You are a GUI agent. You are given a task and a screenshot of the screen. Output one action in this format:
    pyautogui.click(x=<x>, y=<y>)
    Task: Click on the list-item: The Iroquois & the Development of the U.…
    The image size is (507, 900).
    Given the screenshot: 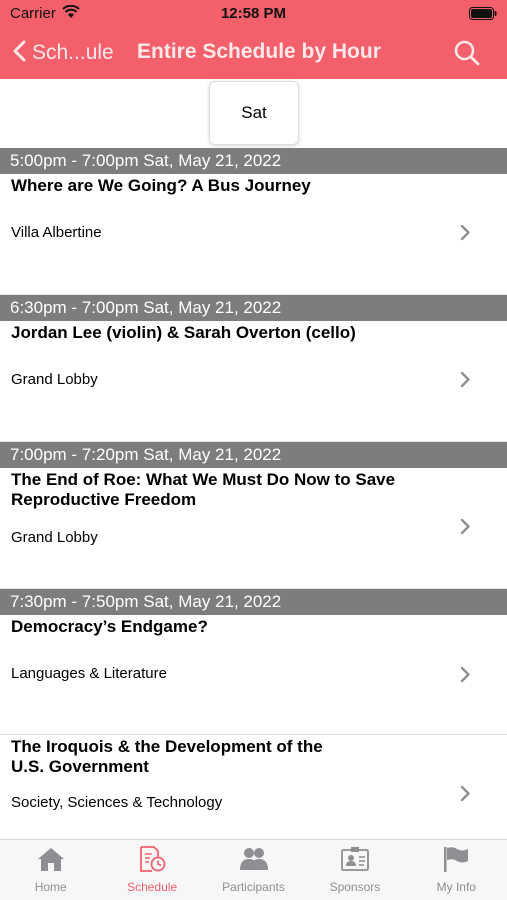 What is the action you would take?
    pyautogui.click(x=253, y=788)
    